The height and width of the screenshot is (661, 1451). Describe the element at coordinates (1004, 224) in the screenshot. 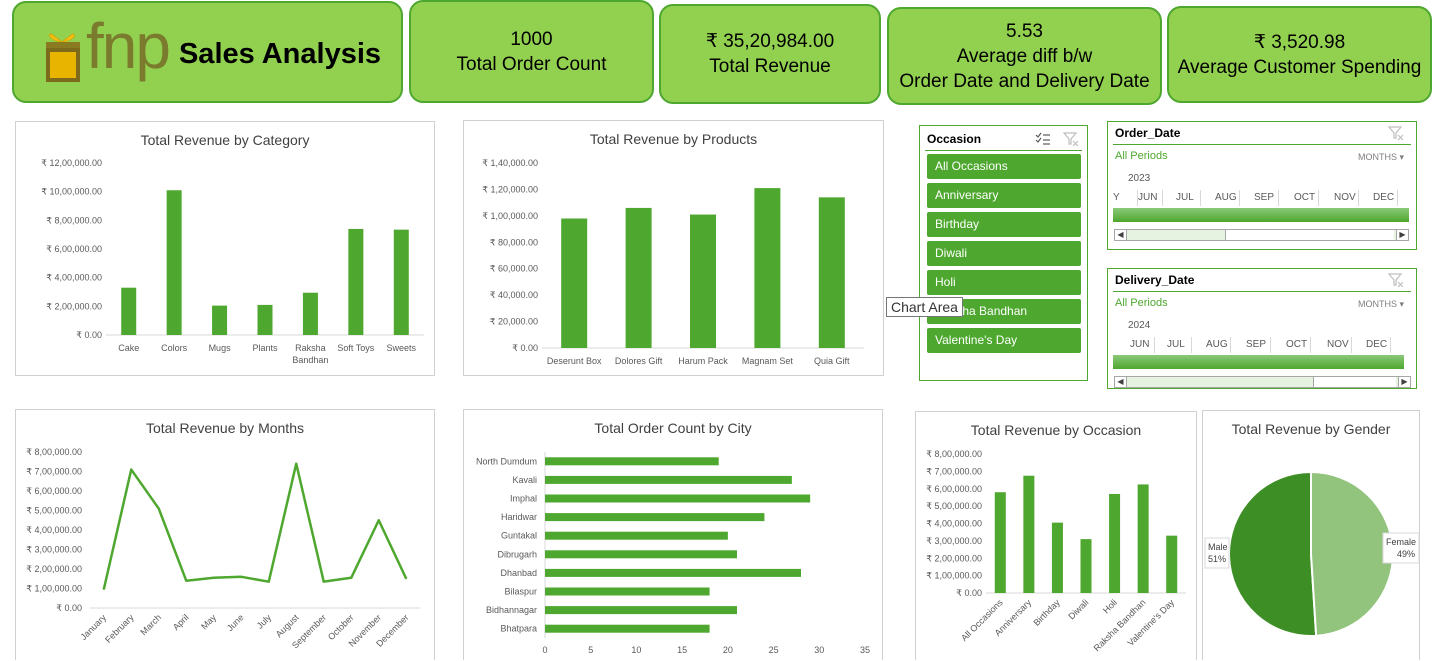

I see `slicer-item-birthday: Birthday` at that location.